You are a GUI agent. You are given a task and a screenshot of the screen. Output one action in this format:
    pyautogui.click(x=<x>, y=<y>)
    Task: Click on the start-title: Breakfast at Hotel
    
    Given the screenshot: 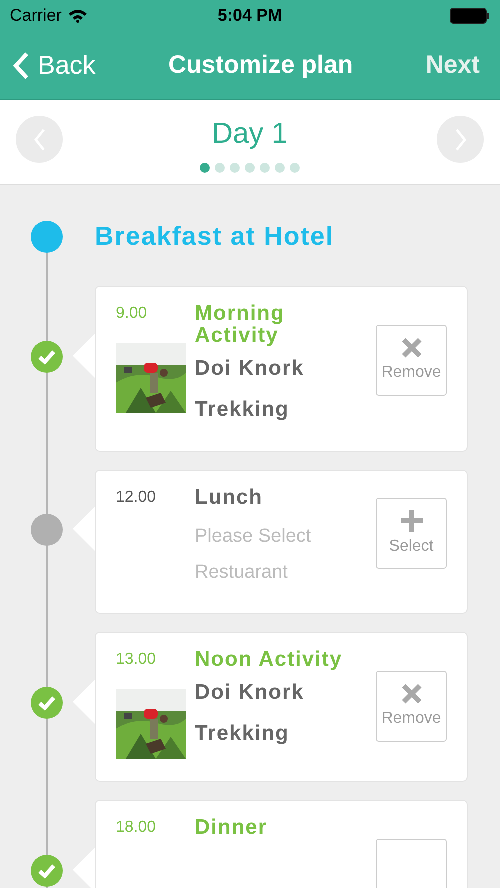 What is the action you would take?
    pyautogui.click(x=214, y=236)
    